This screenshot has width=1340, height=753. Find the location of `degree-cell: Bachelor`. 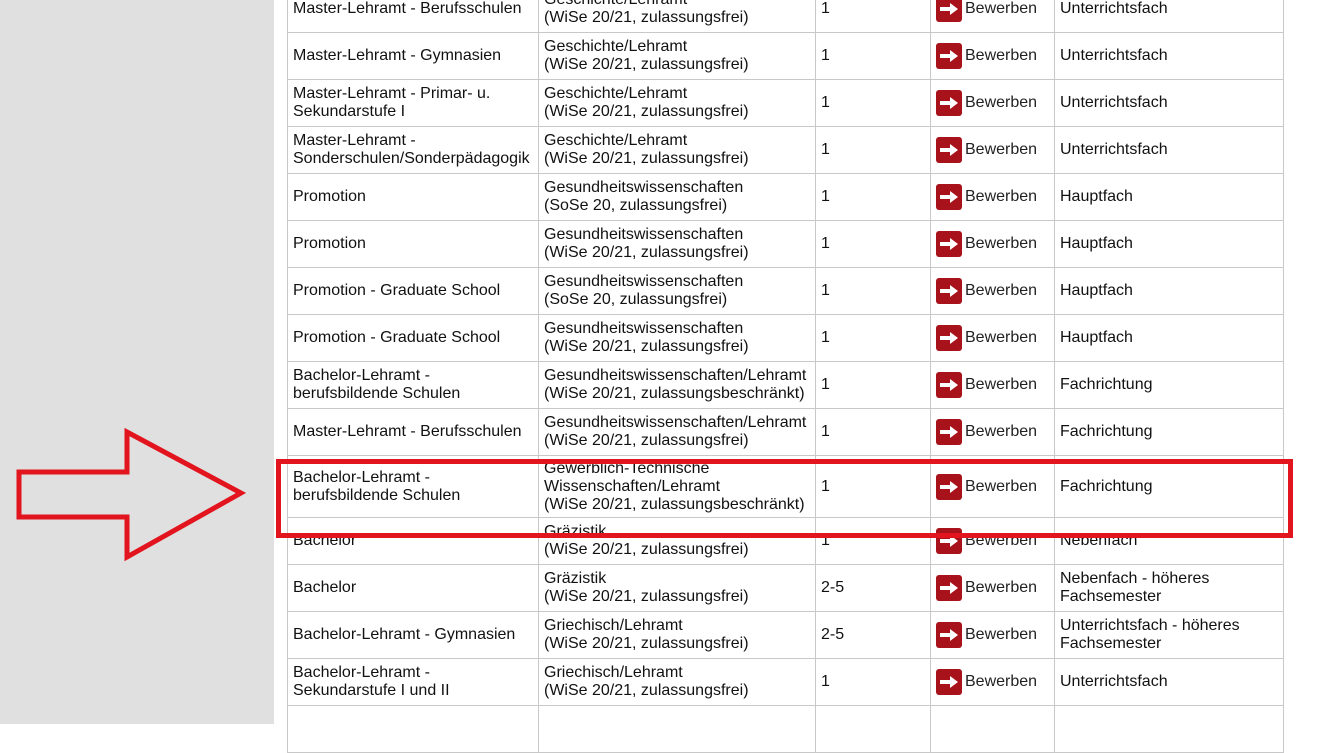

degree-cell: Bachelor is located at coordinates (413, 541).